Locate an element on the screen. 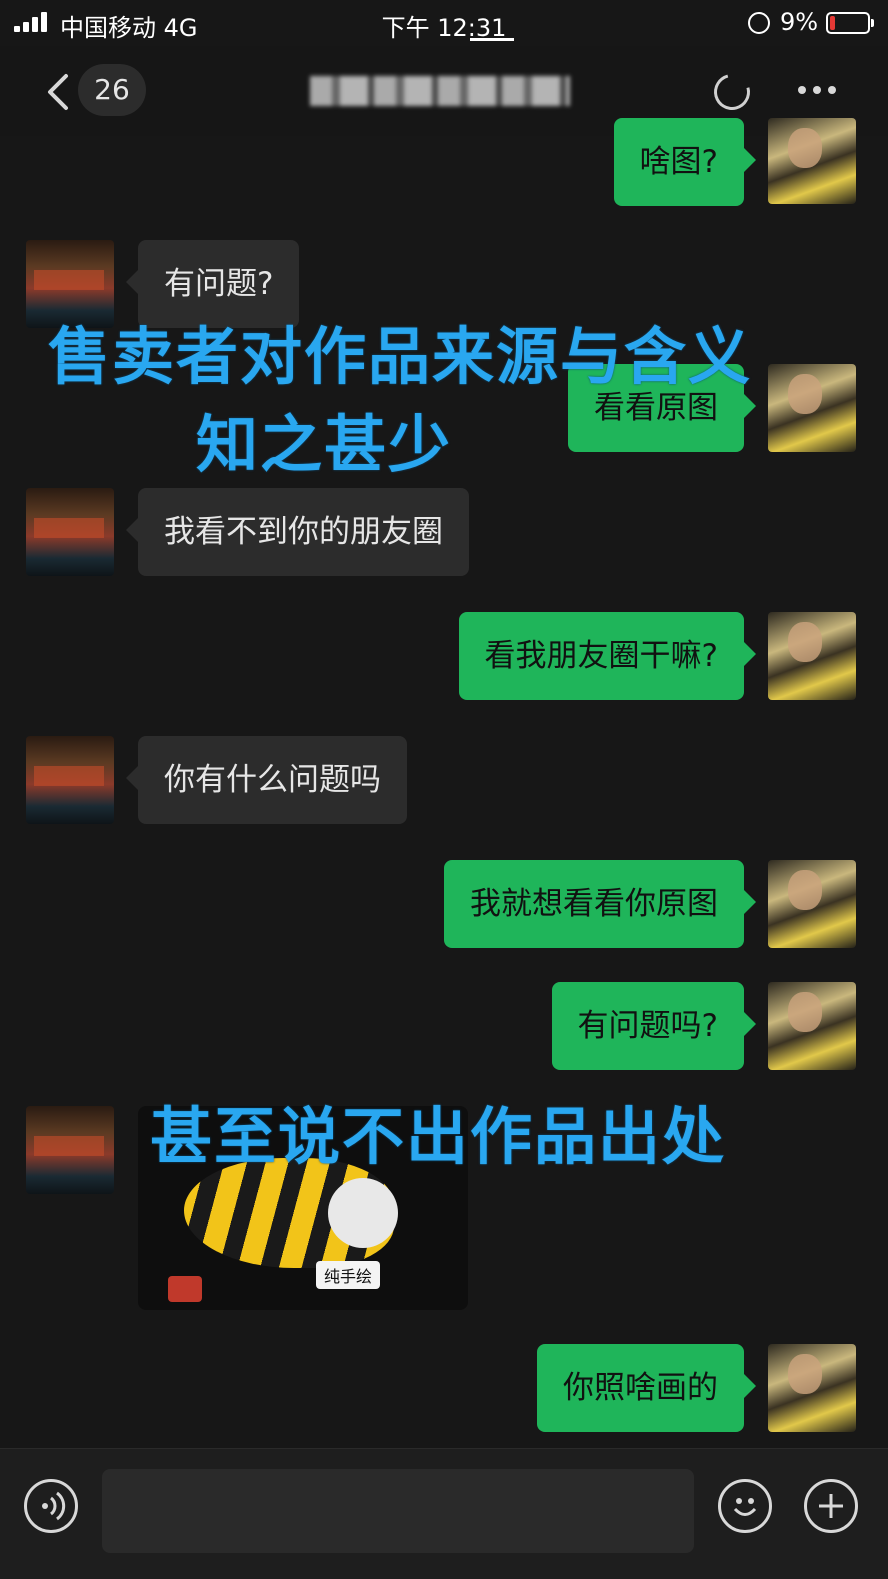  message-bubble-in: 我看不到你的朋友圈 is located at coordinates (297, 532).